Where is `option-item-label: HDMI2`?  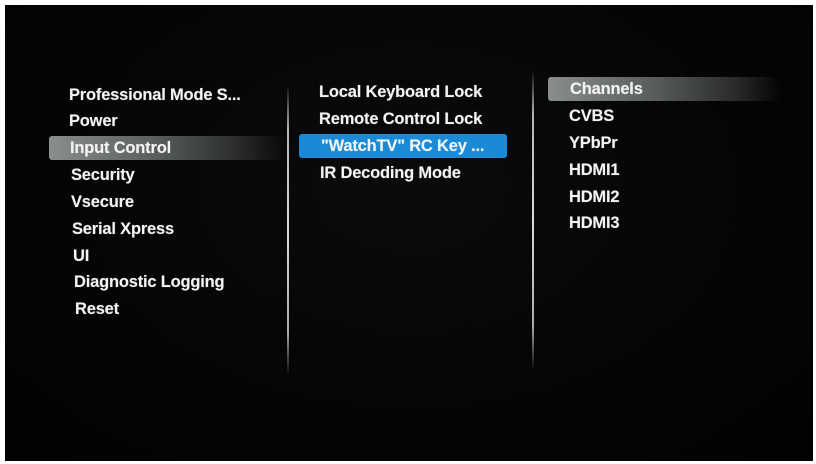 option-item-label: HDMI2 is located at coordinates (594, 197).